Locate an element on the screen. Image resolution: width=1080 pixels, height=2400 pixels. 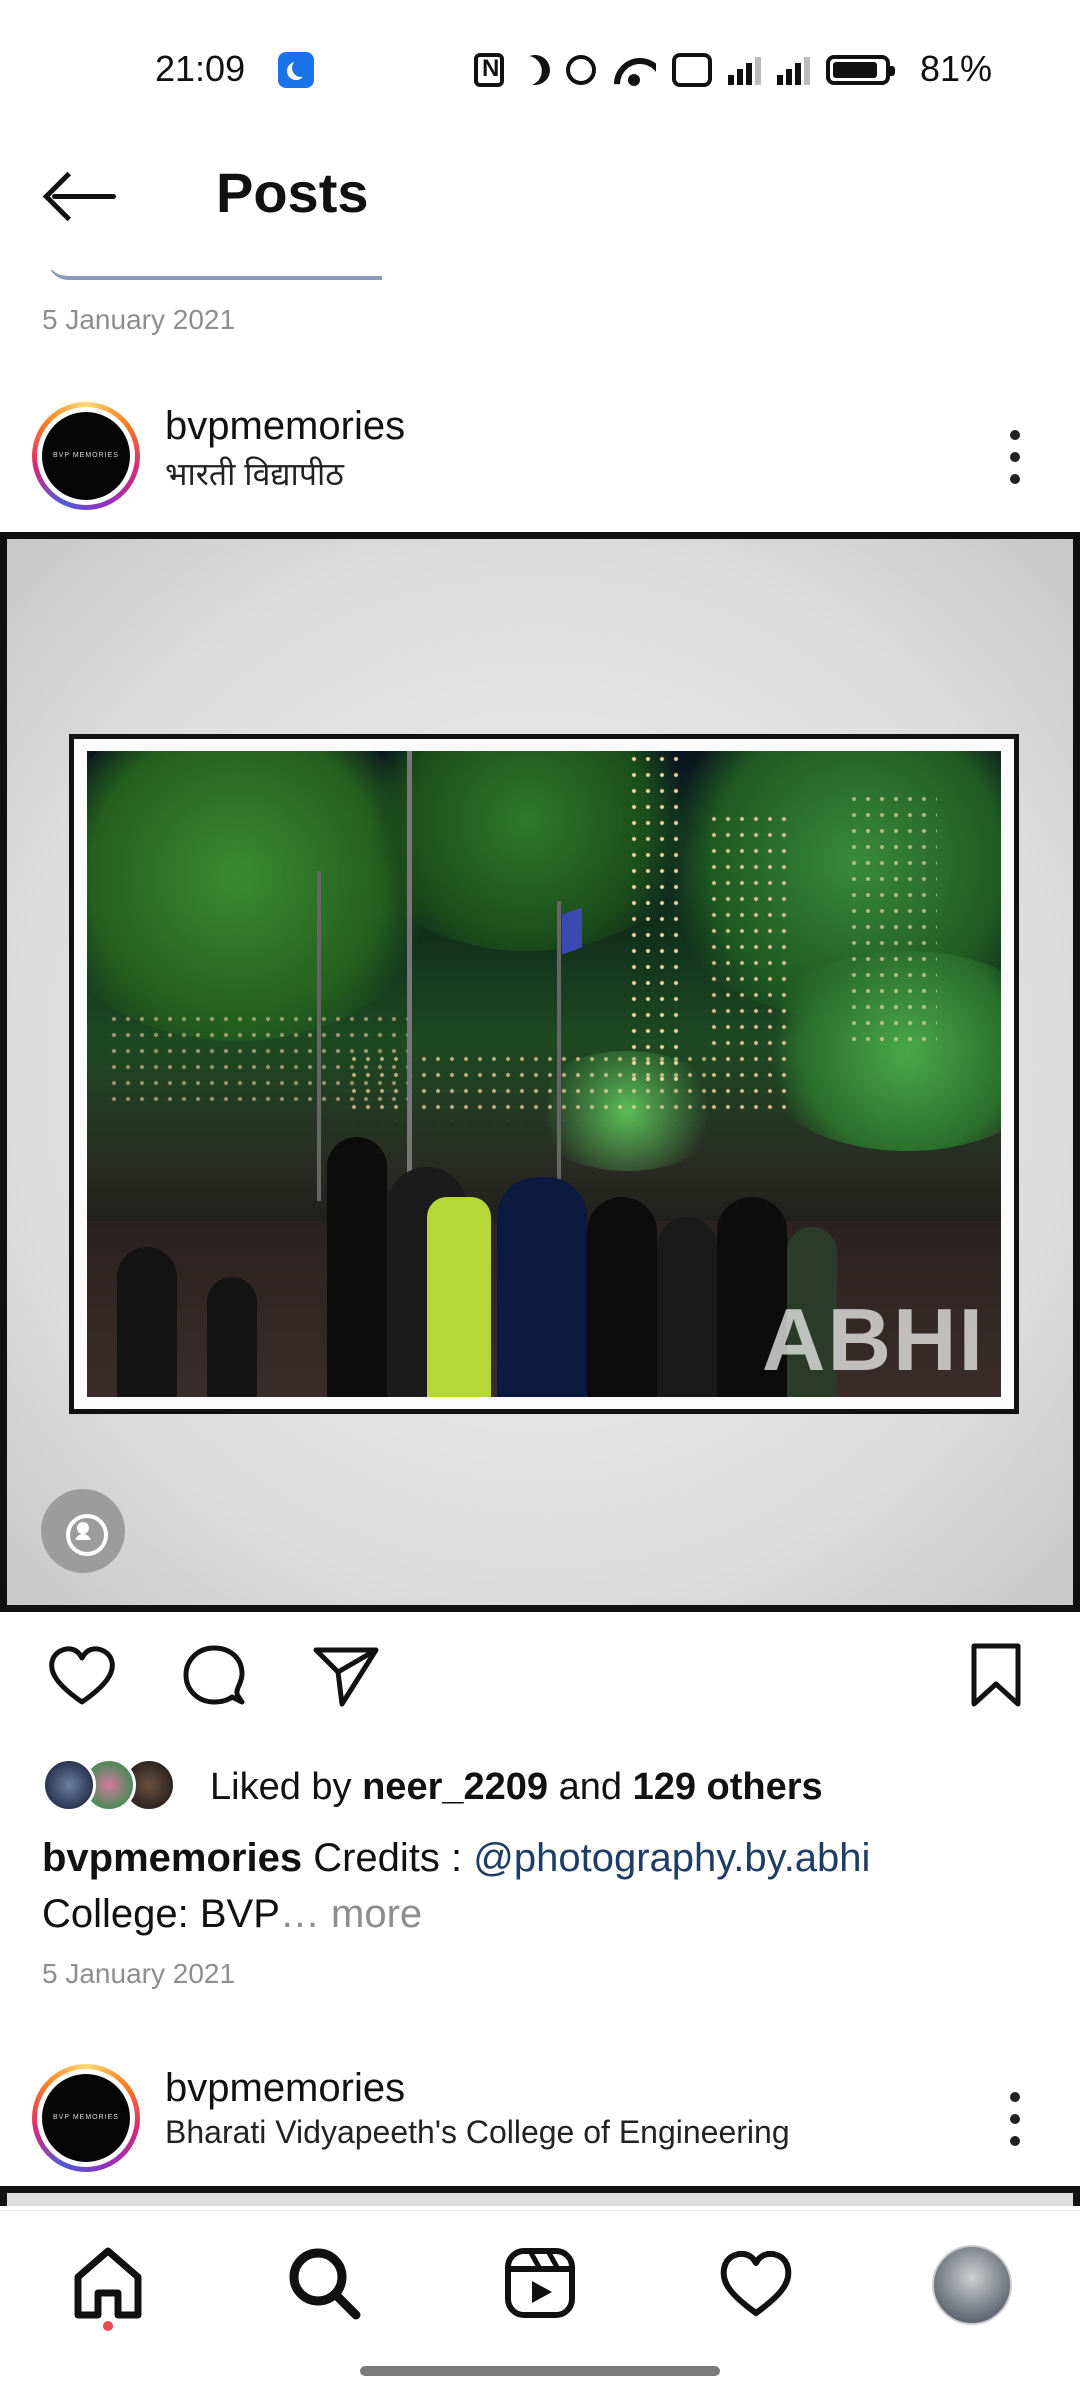
likes-and: and is located at coordinates (590, 1787).